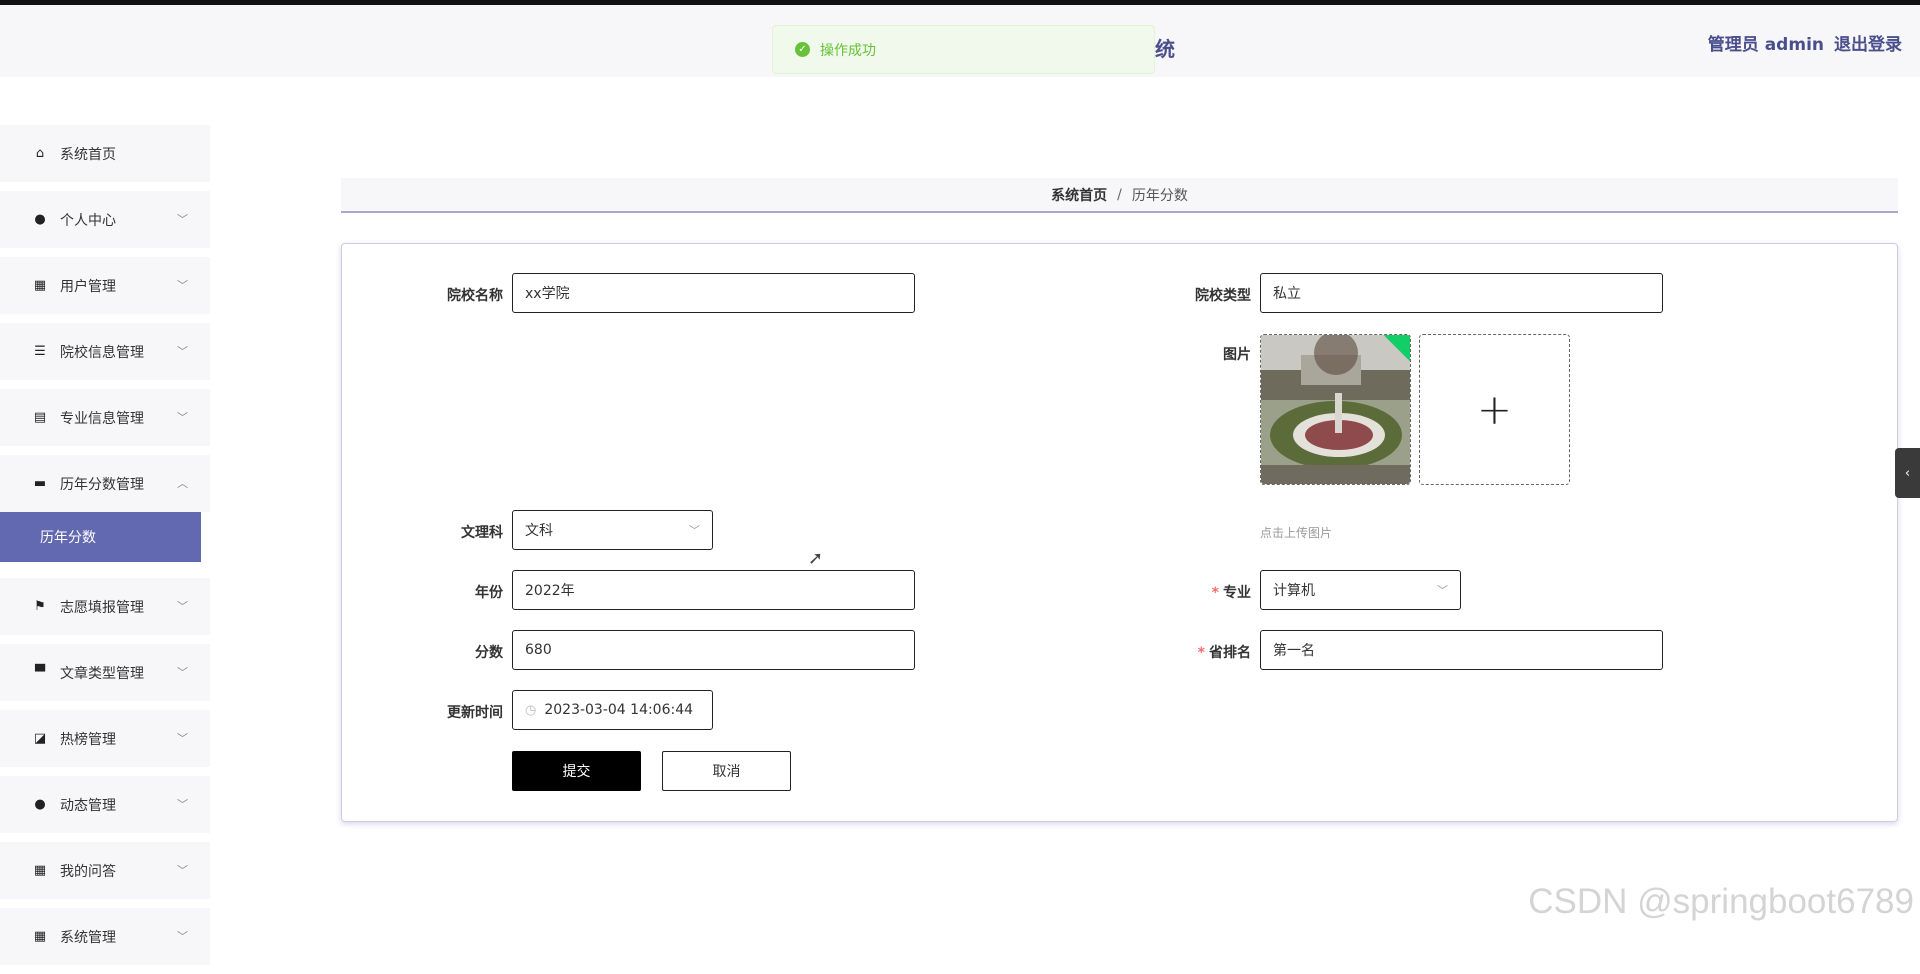 This screenshot has height=974, width=1920. I want to click on image-upload-button: +, so click(1494, 409).